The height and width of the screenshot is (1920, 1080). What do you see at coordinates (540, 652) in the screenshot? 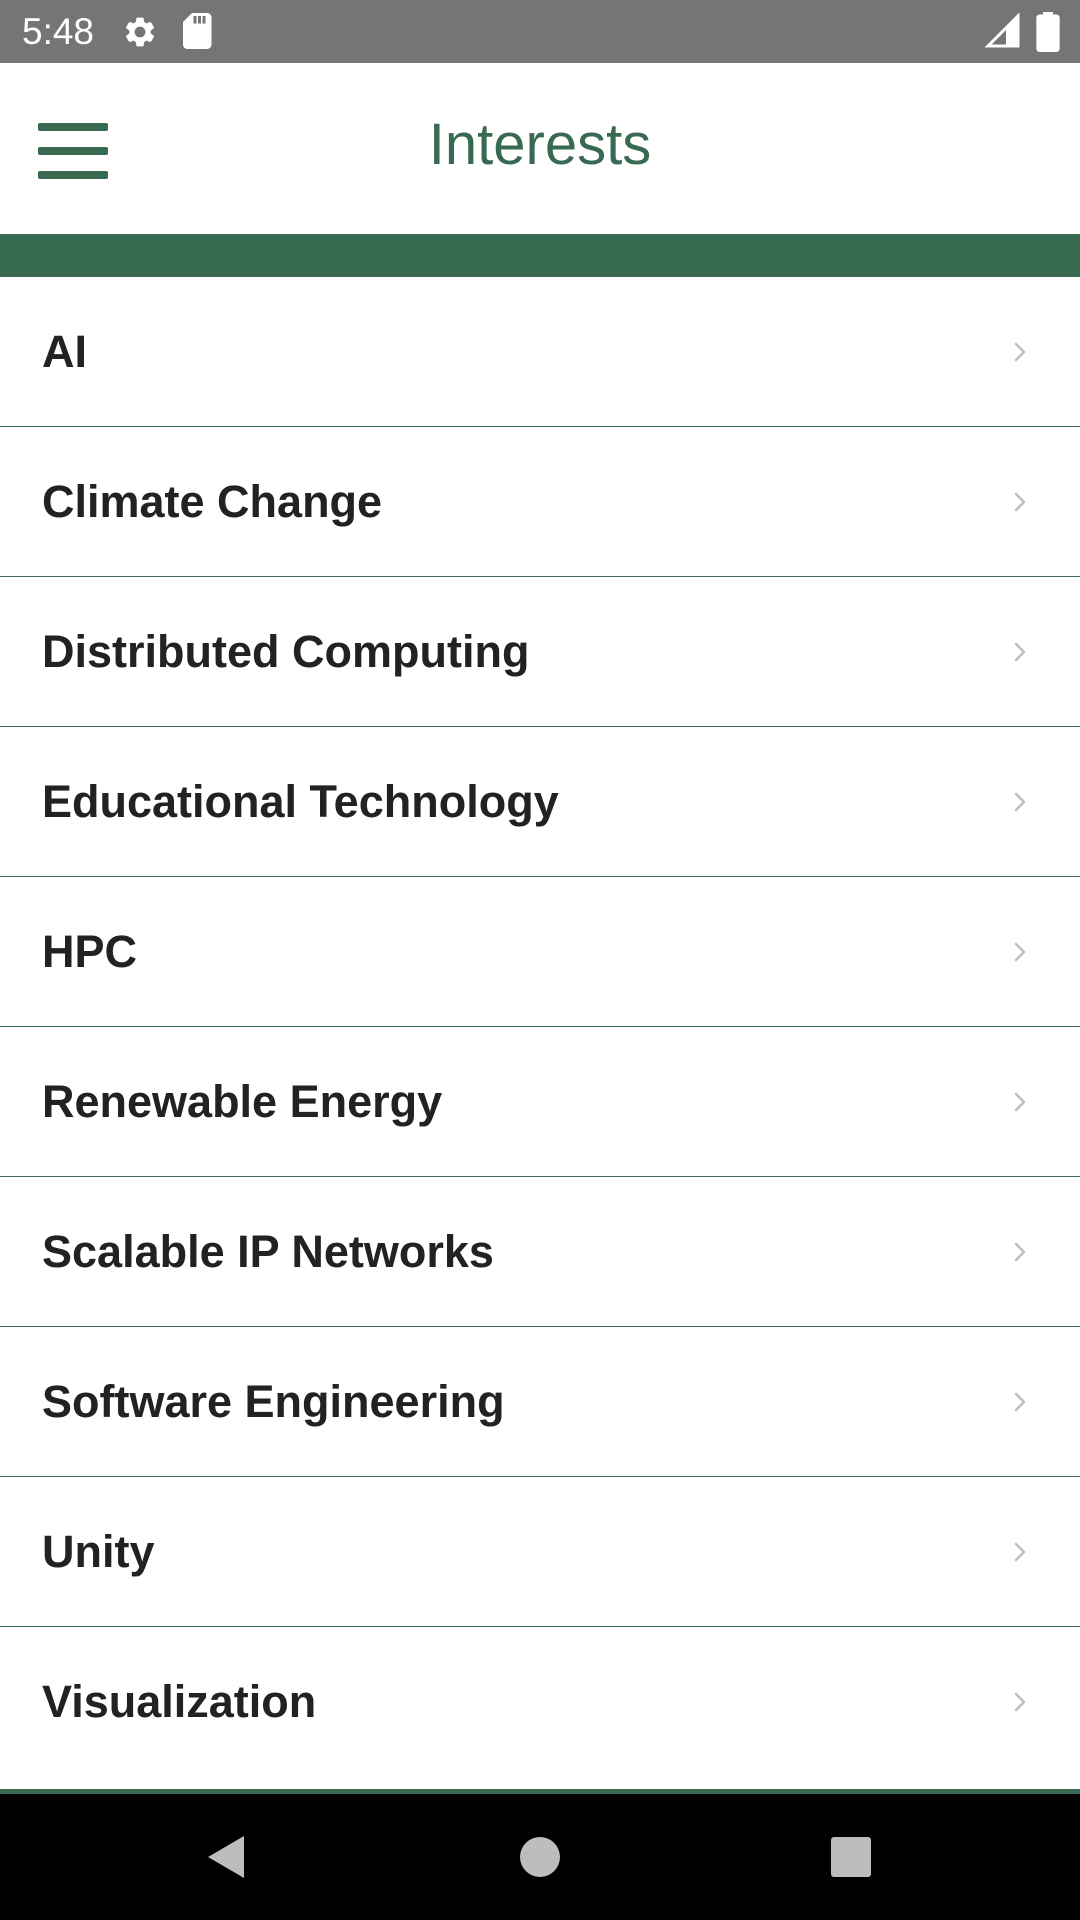
I see `list-item: Distributed Computing` at bounding box center [540, 652].